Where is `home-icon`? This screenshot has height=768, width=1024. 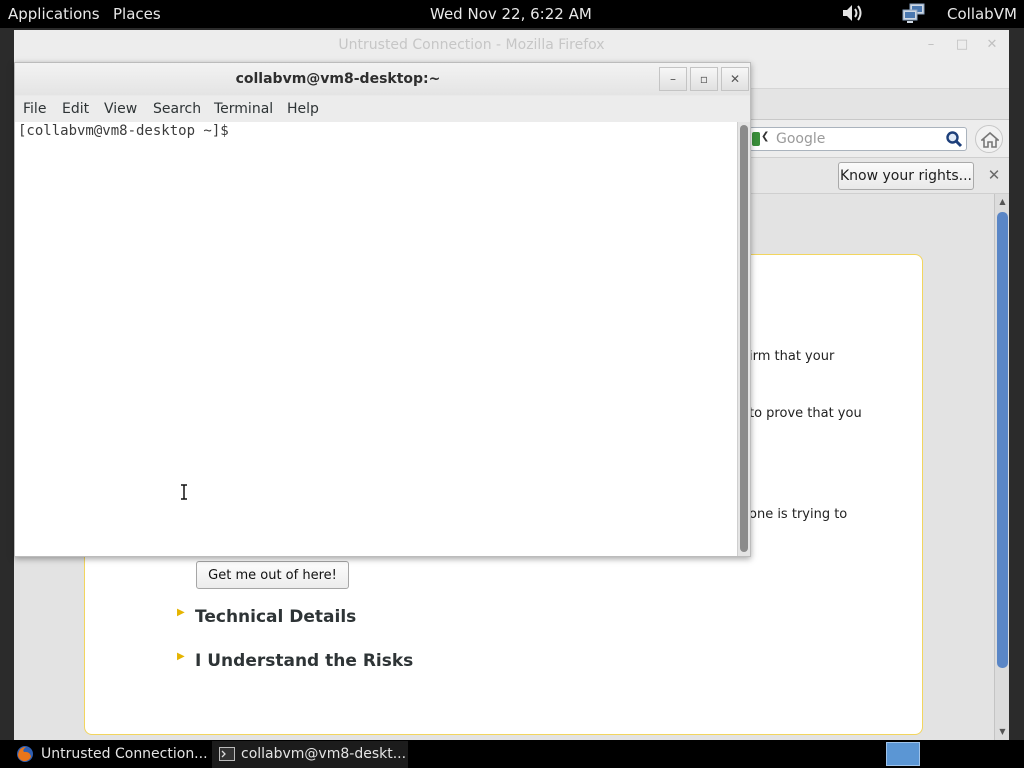 home-icon is located at coordinates (990, 139).